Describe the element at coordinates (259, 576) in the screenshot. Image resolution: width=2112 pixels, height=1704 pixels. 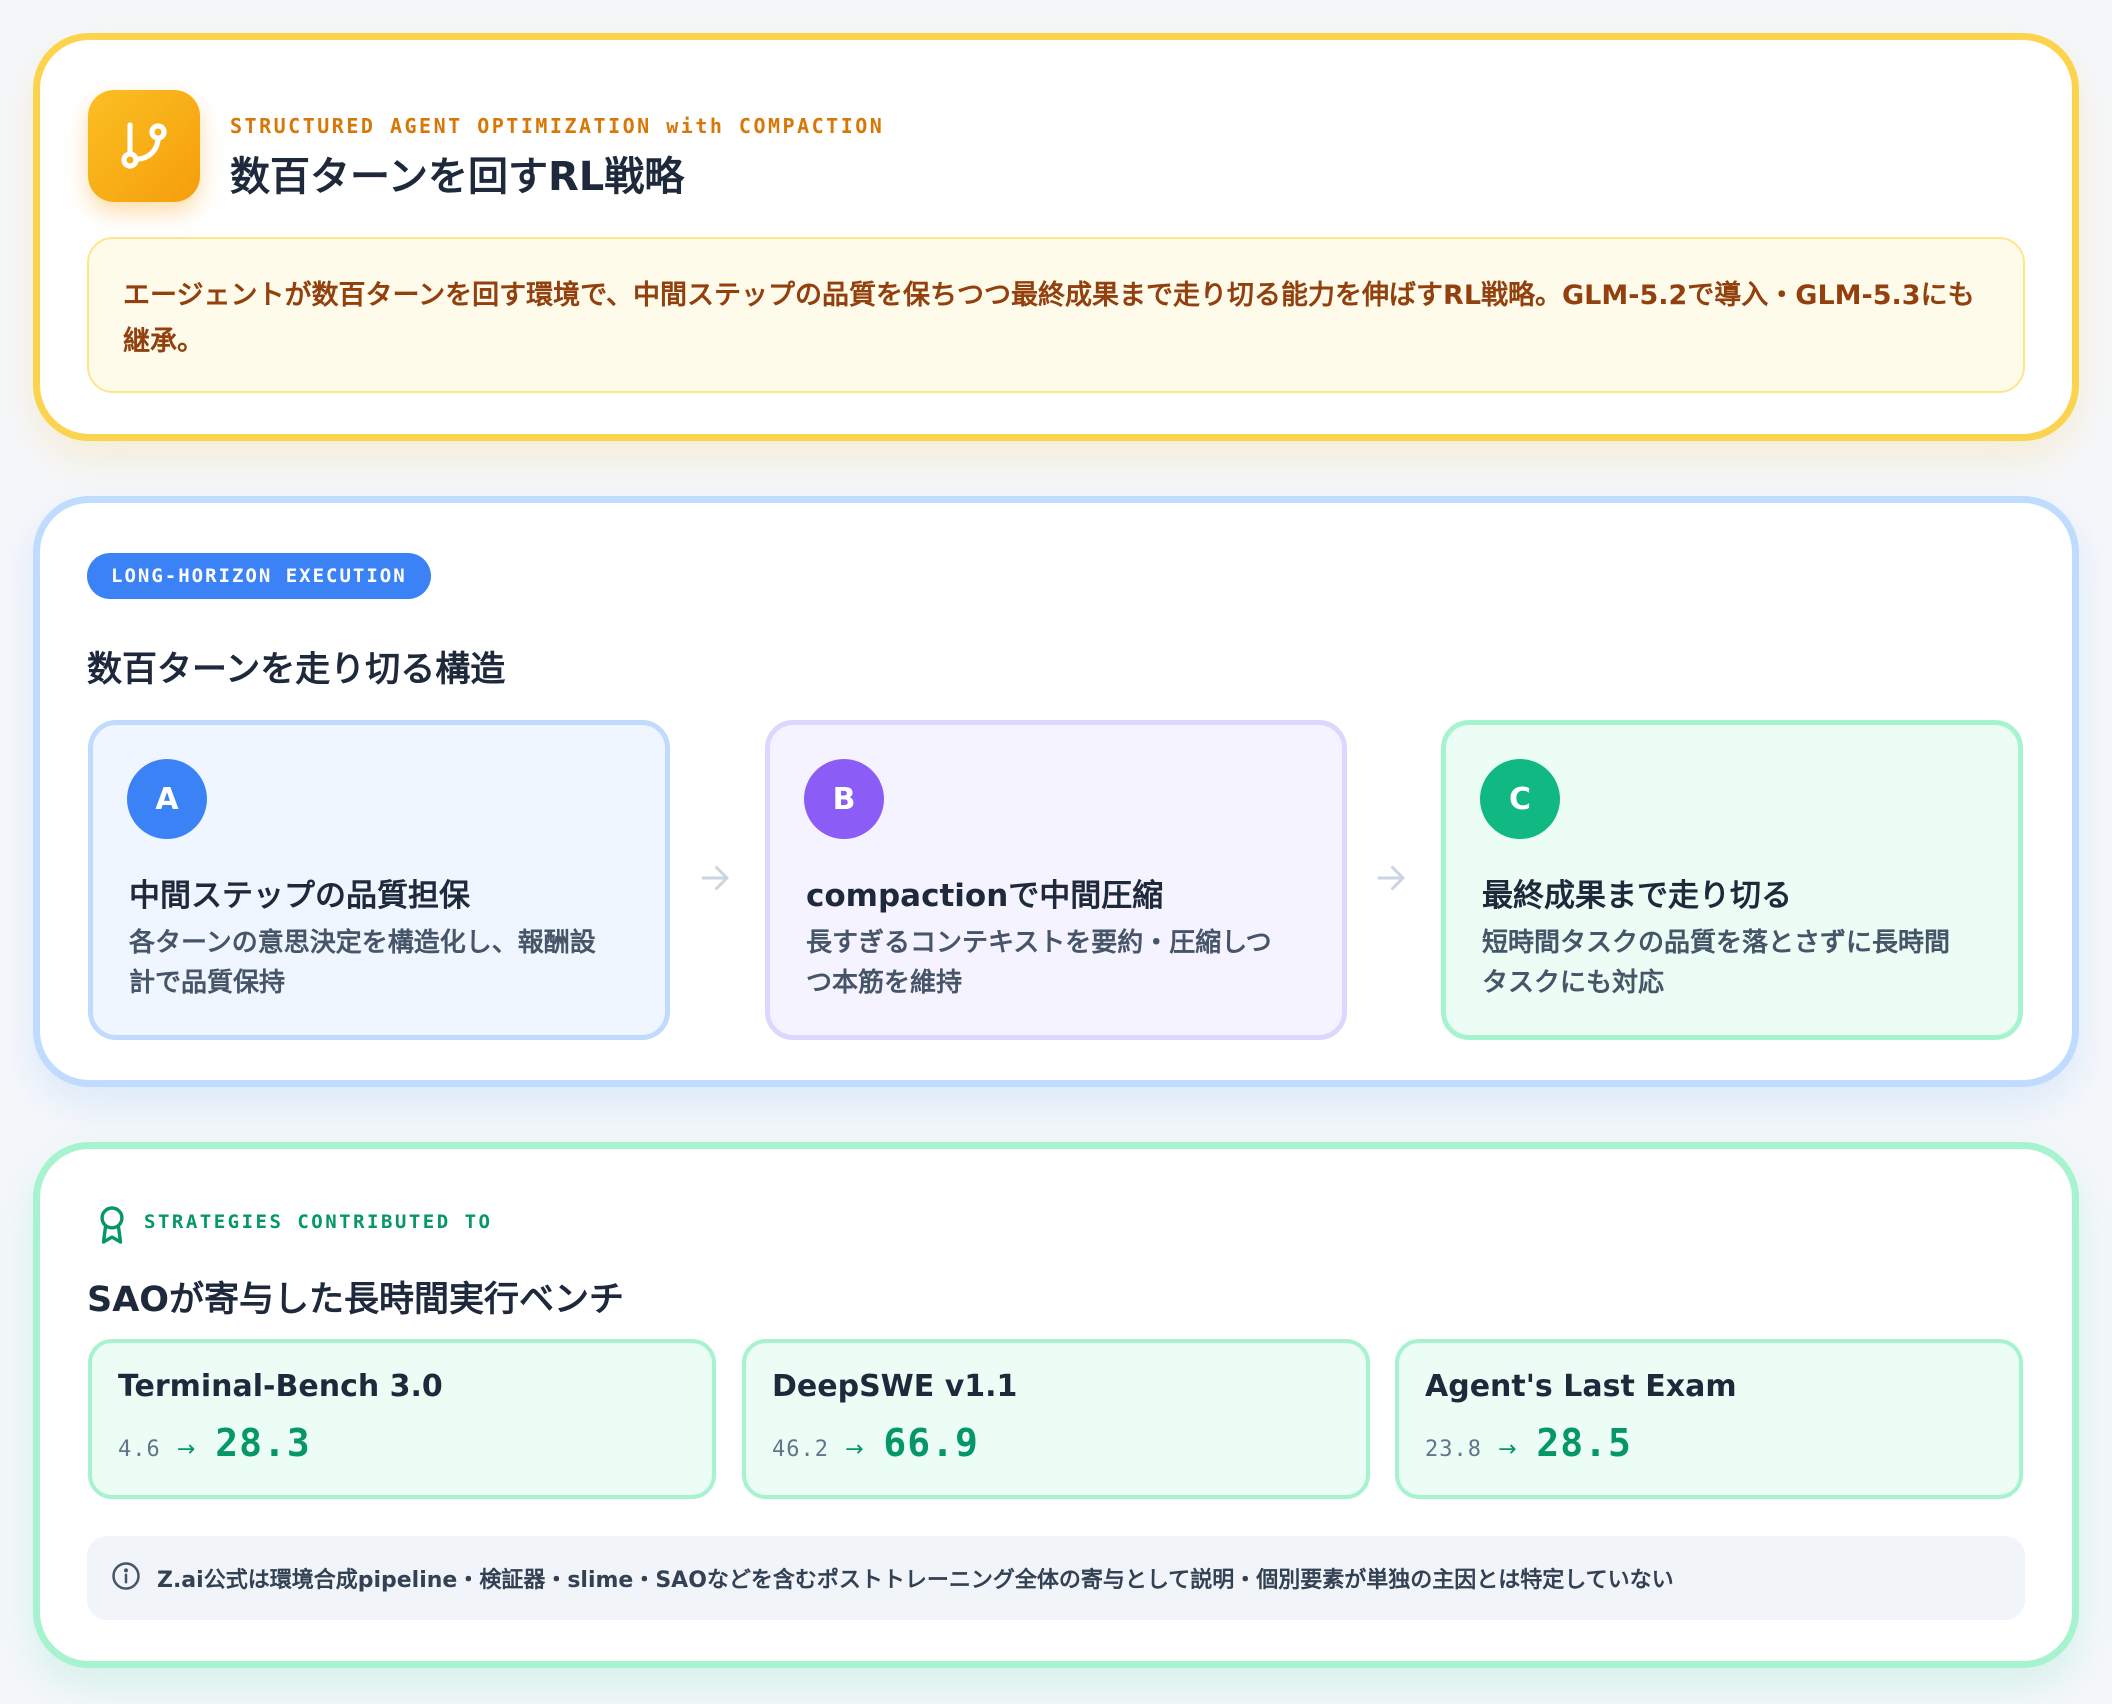
I see `structure-tag: LONG-HORIZON EXECUTION` at that location.